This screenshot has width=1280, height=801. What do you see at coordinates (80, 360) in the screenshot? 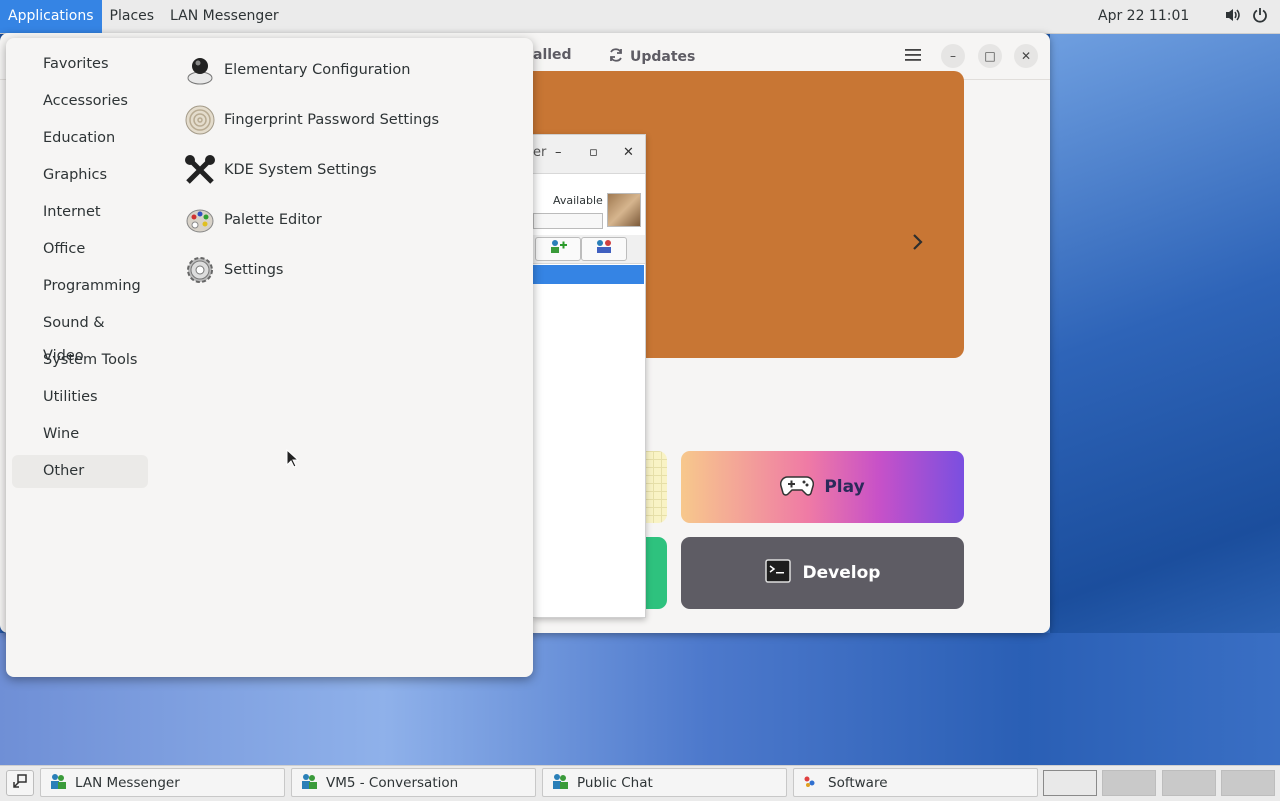
I see `category-system-tools: System Tools` at bounding box center [80, 360].